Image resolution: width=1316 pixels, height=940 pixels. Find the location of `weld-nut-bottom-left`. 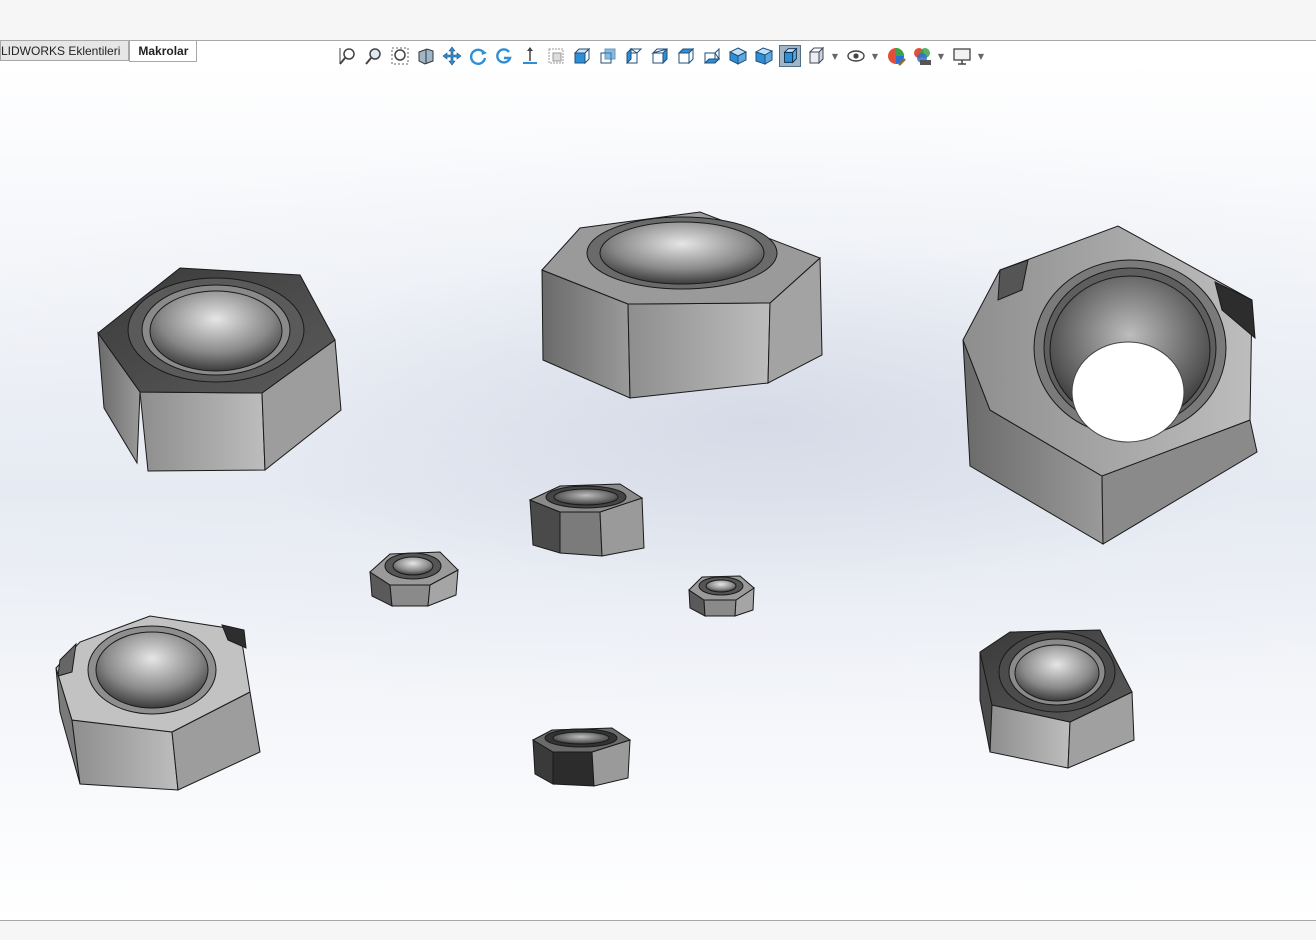

weld-nut-bottom-left is located at coordinates (158, 703).